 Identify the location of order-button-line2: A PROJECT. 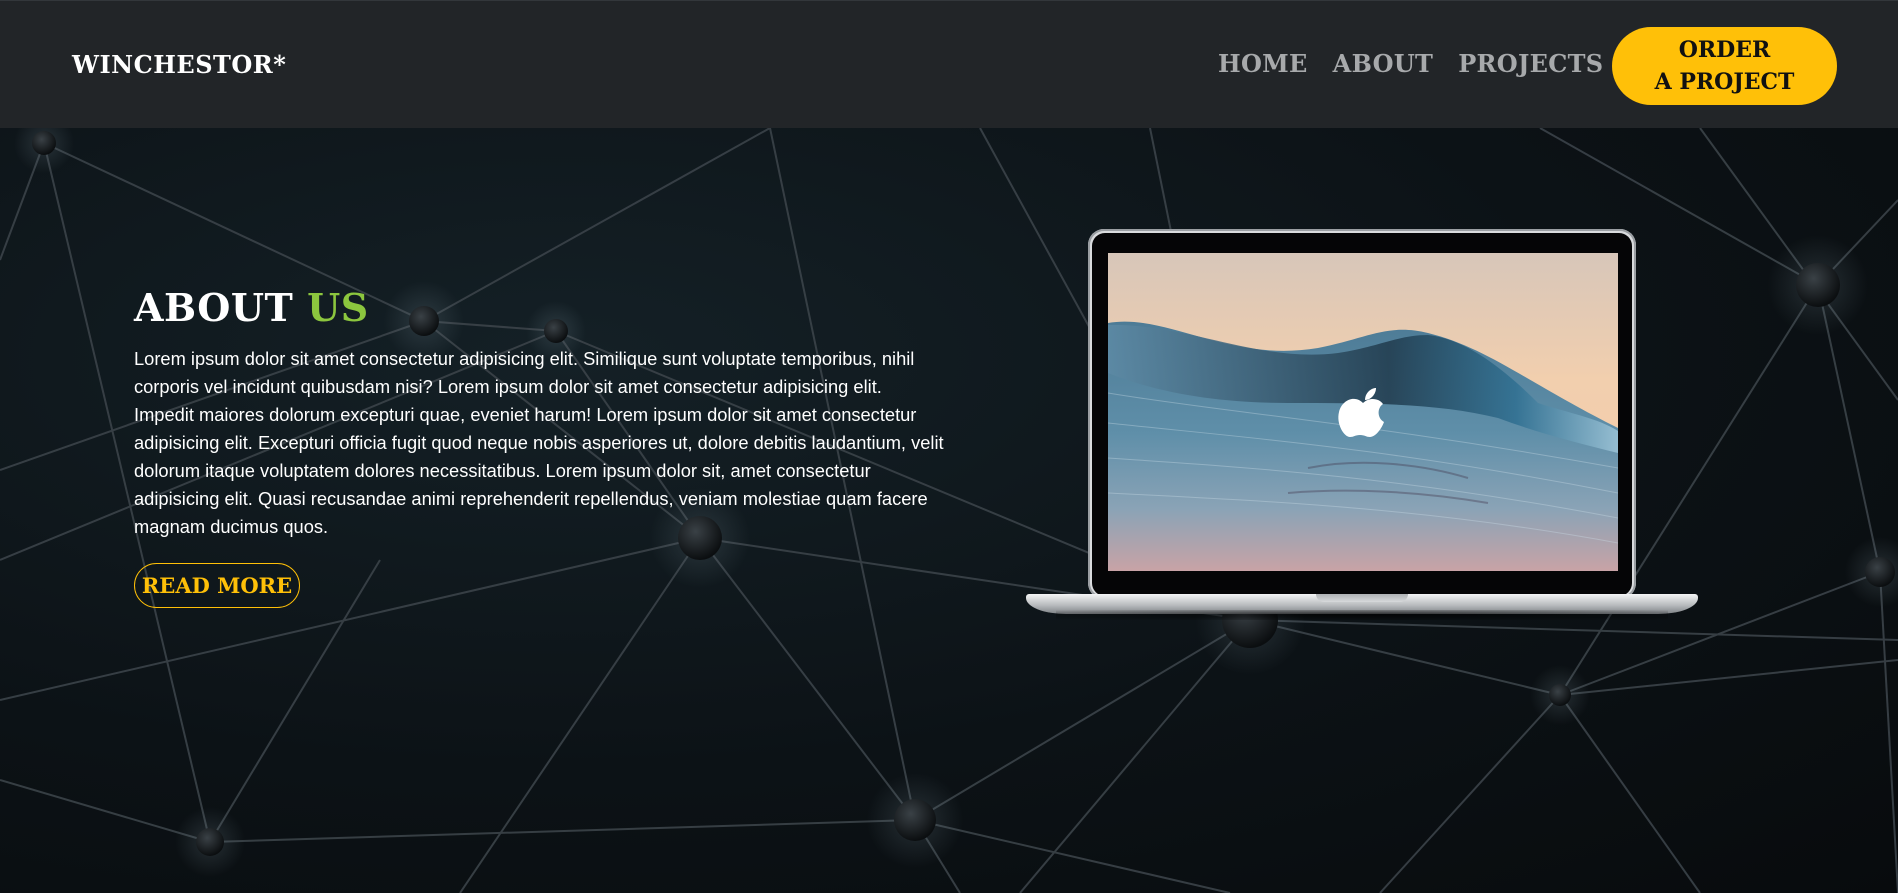
(1724, 82).